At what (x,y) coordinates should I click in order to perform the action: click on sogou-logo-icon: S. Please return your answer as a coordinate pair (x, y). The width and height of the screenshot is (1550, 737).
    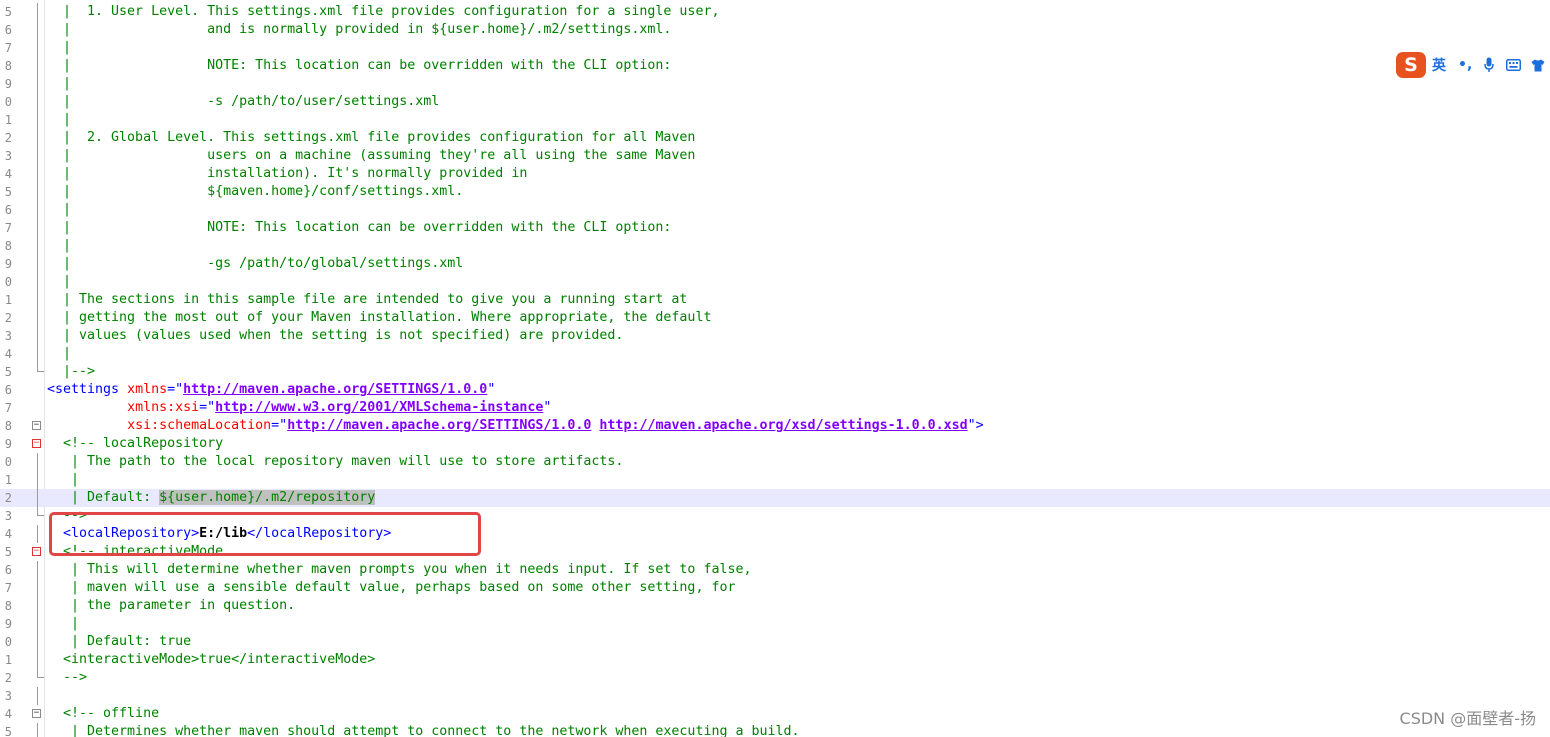
    Looking at the image, I should click on (1411, 65).